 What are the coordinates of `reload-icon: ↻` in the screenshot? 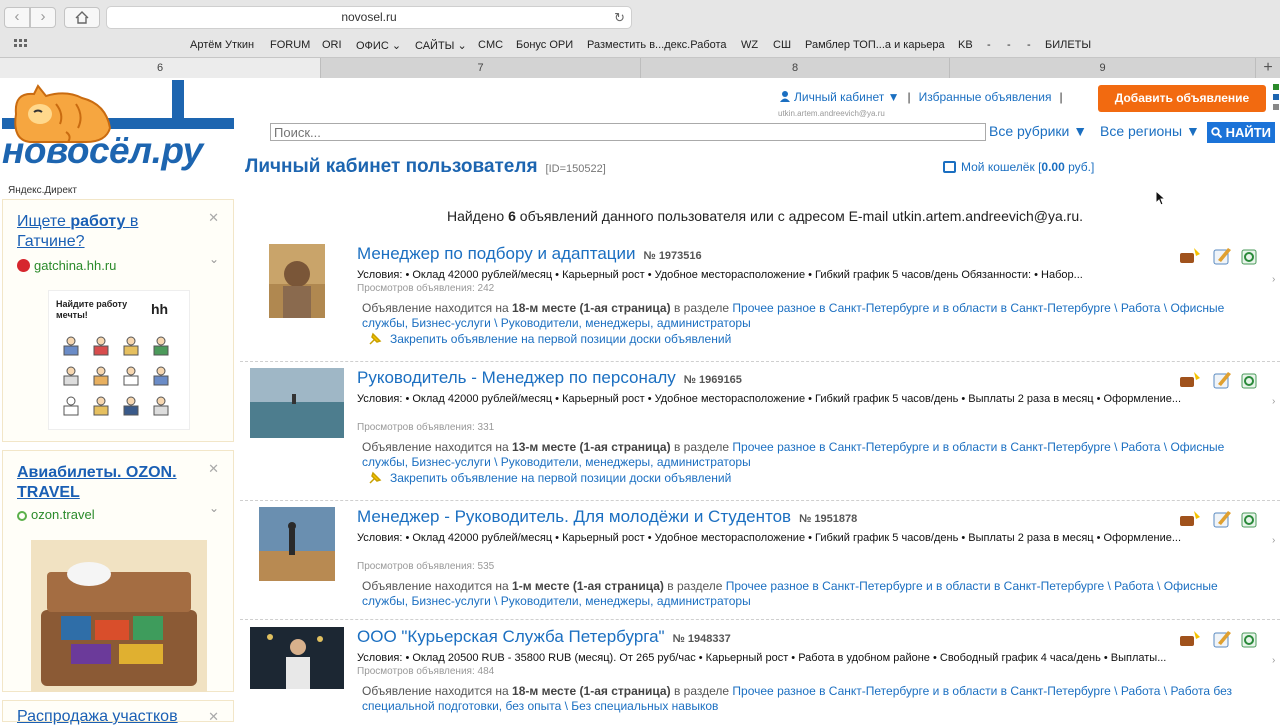 It's located at (619, 17).